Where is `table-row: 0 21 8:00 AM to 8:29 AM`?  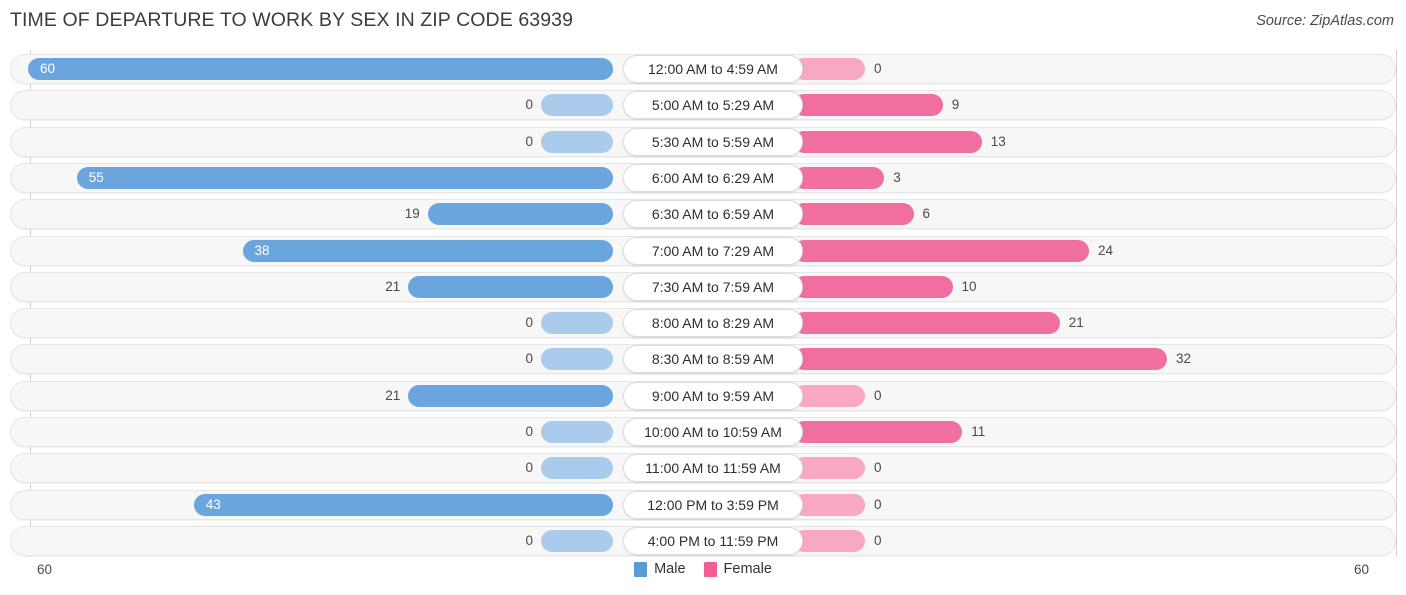 table-row: 0 21 8:00 AM to 8:29 AM is located at coordinates (703, 323).